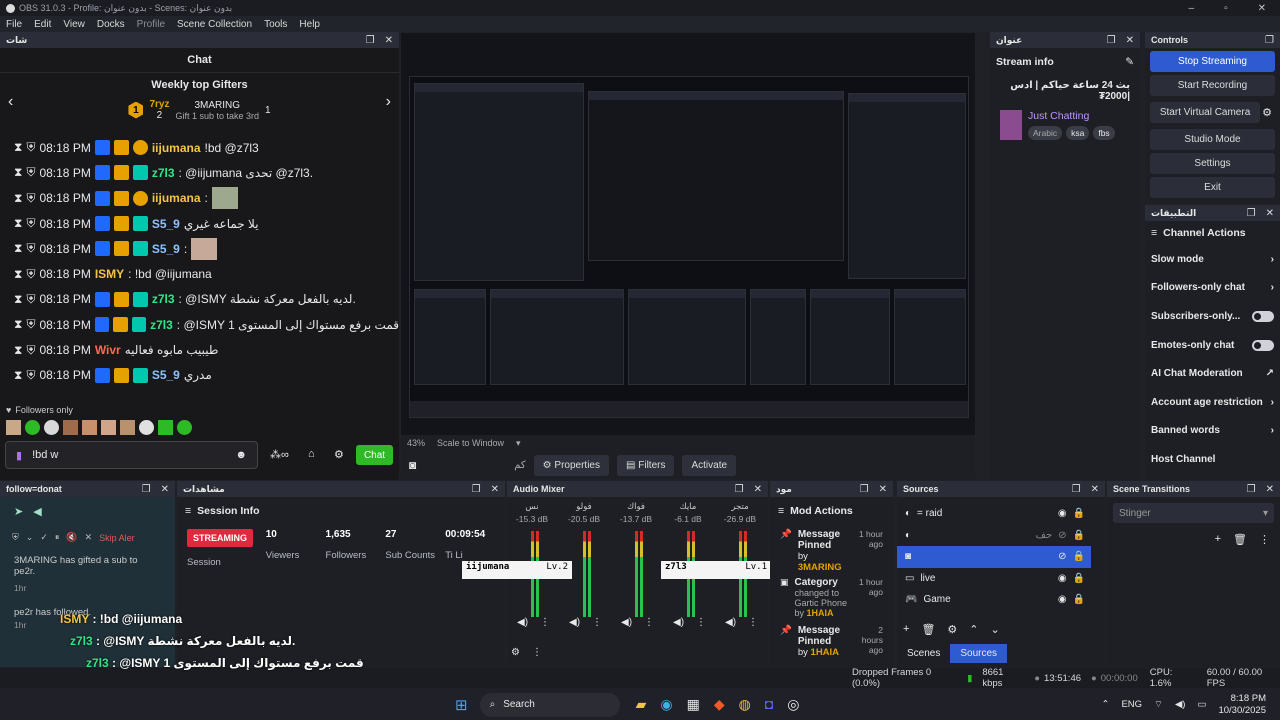  I want to click on mixer-menu-icon: ⋮, so click(537, 652).